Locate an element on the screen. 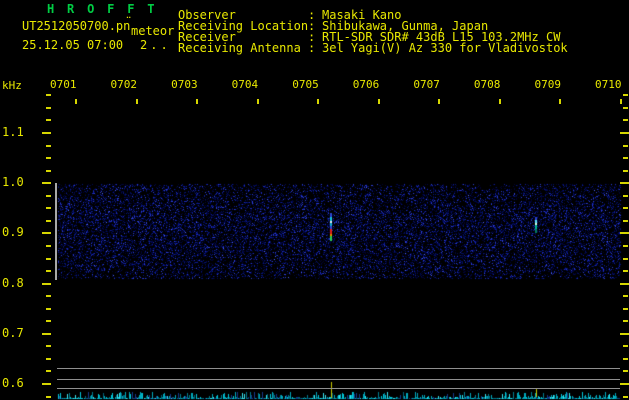  info-label: Receiving Location is located at coordinates (243, 26).